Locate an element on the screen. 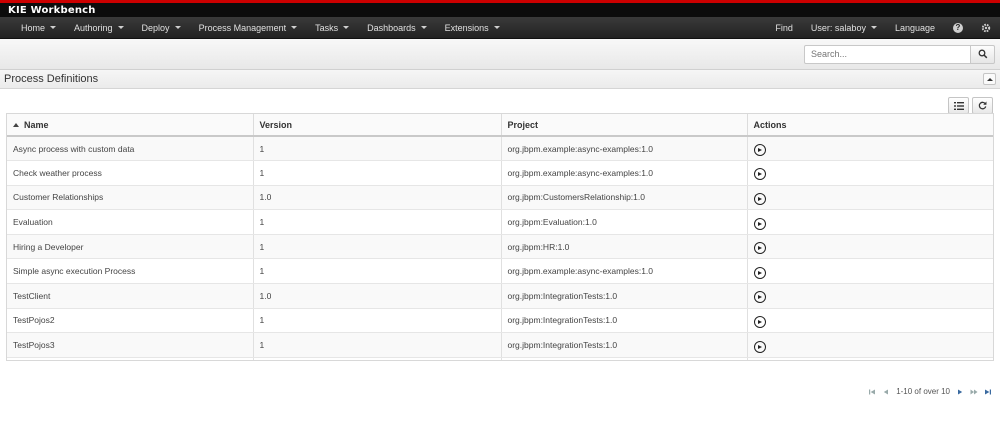  refresh-button is located at coordinates (982, 105).